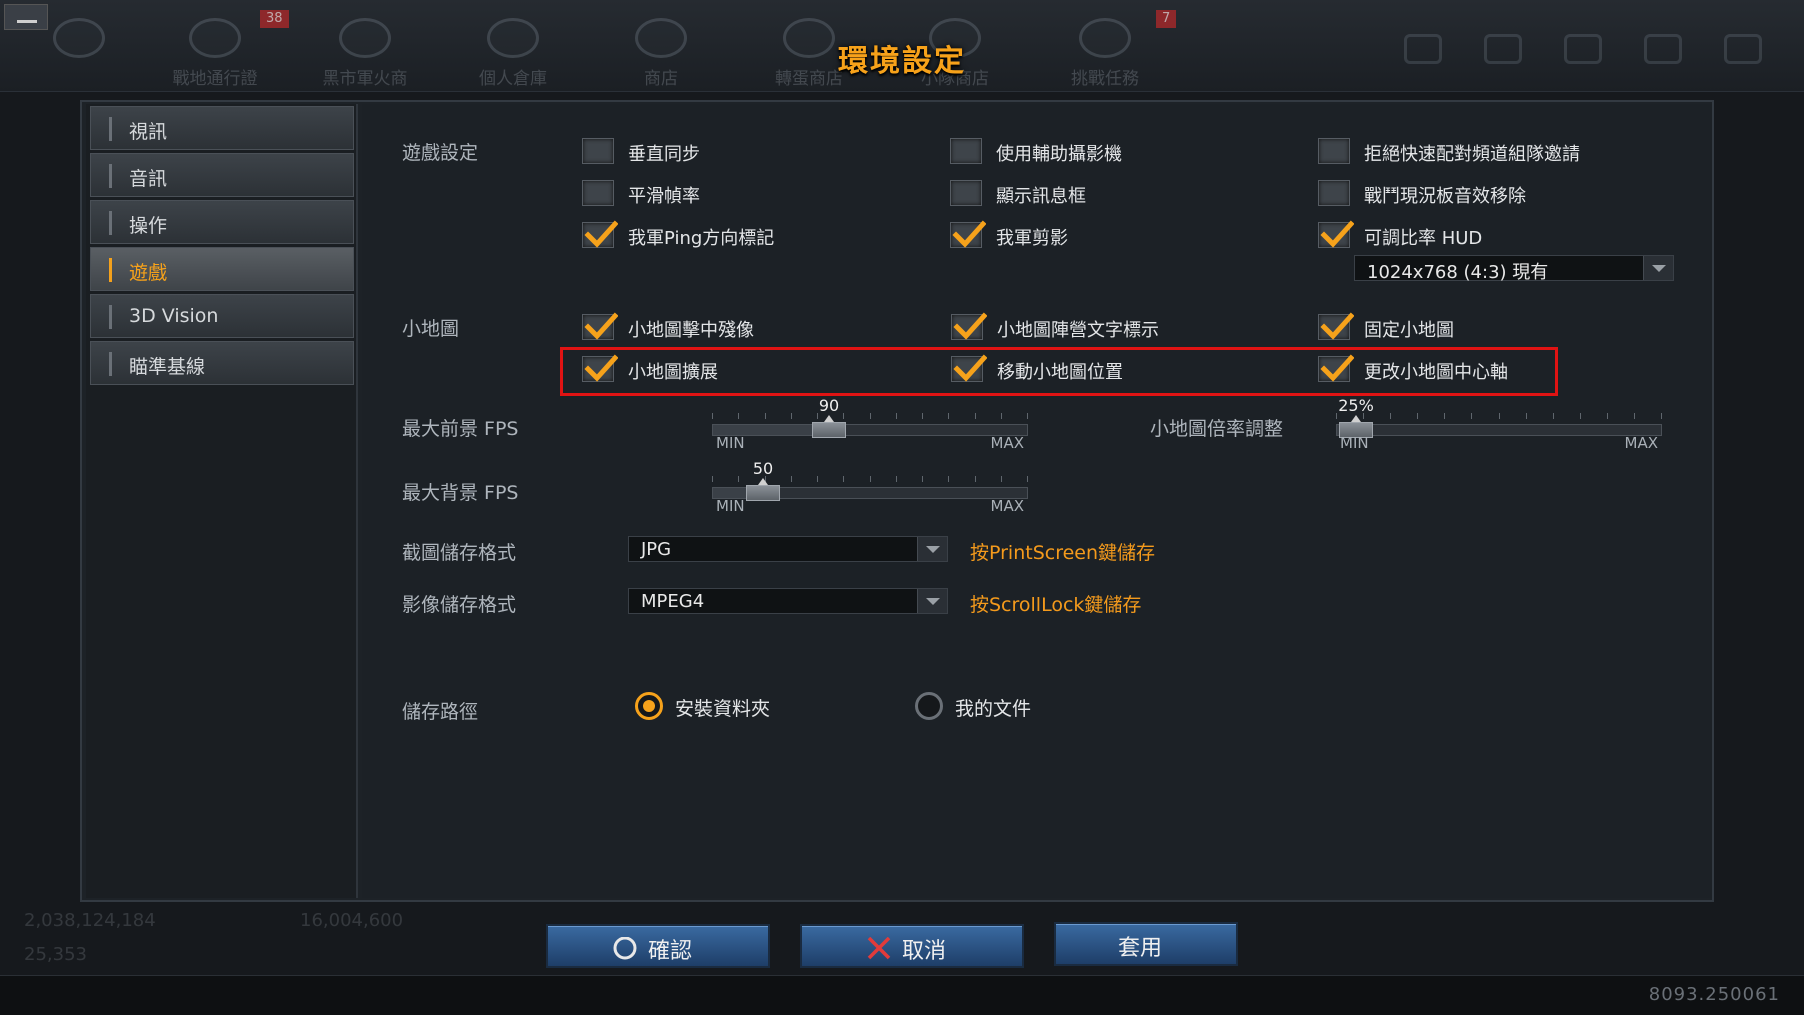 The height and width of the screenshot is (1015, 1804). Describe the element at coordinates (902, 995) in the screenshot. I see `status-bar: 8093.250061` at that location.